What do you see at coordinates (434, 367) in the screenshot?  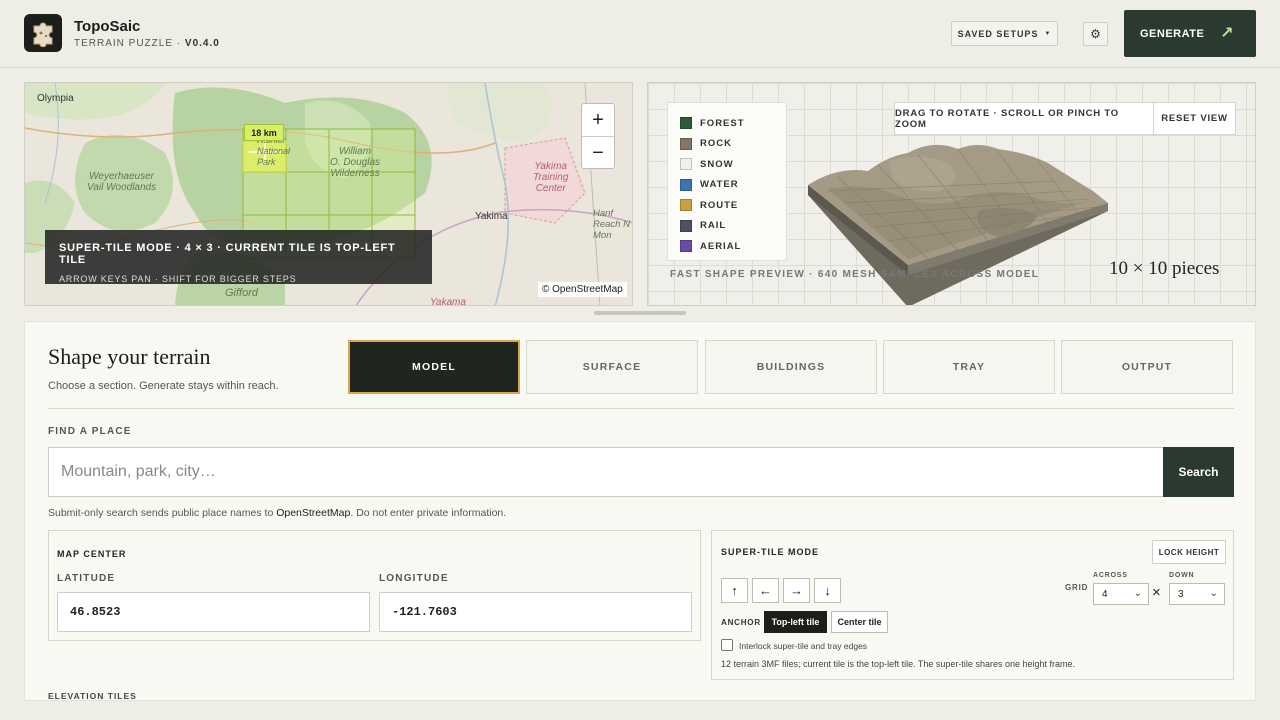 I see `tab-model: MODEL` at bounding box center [434, 367].